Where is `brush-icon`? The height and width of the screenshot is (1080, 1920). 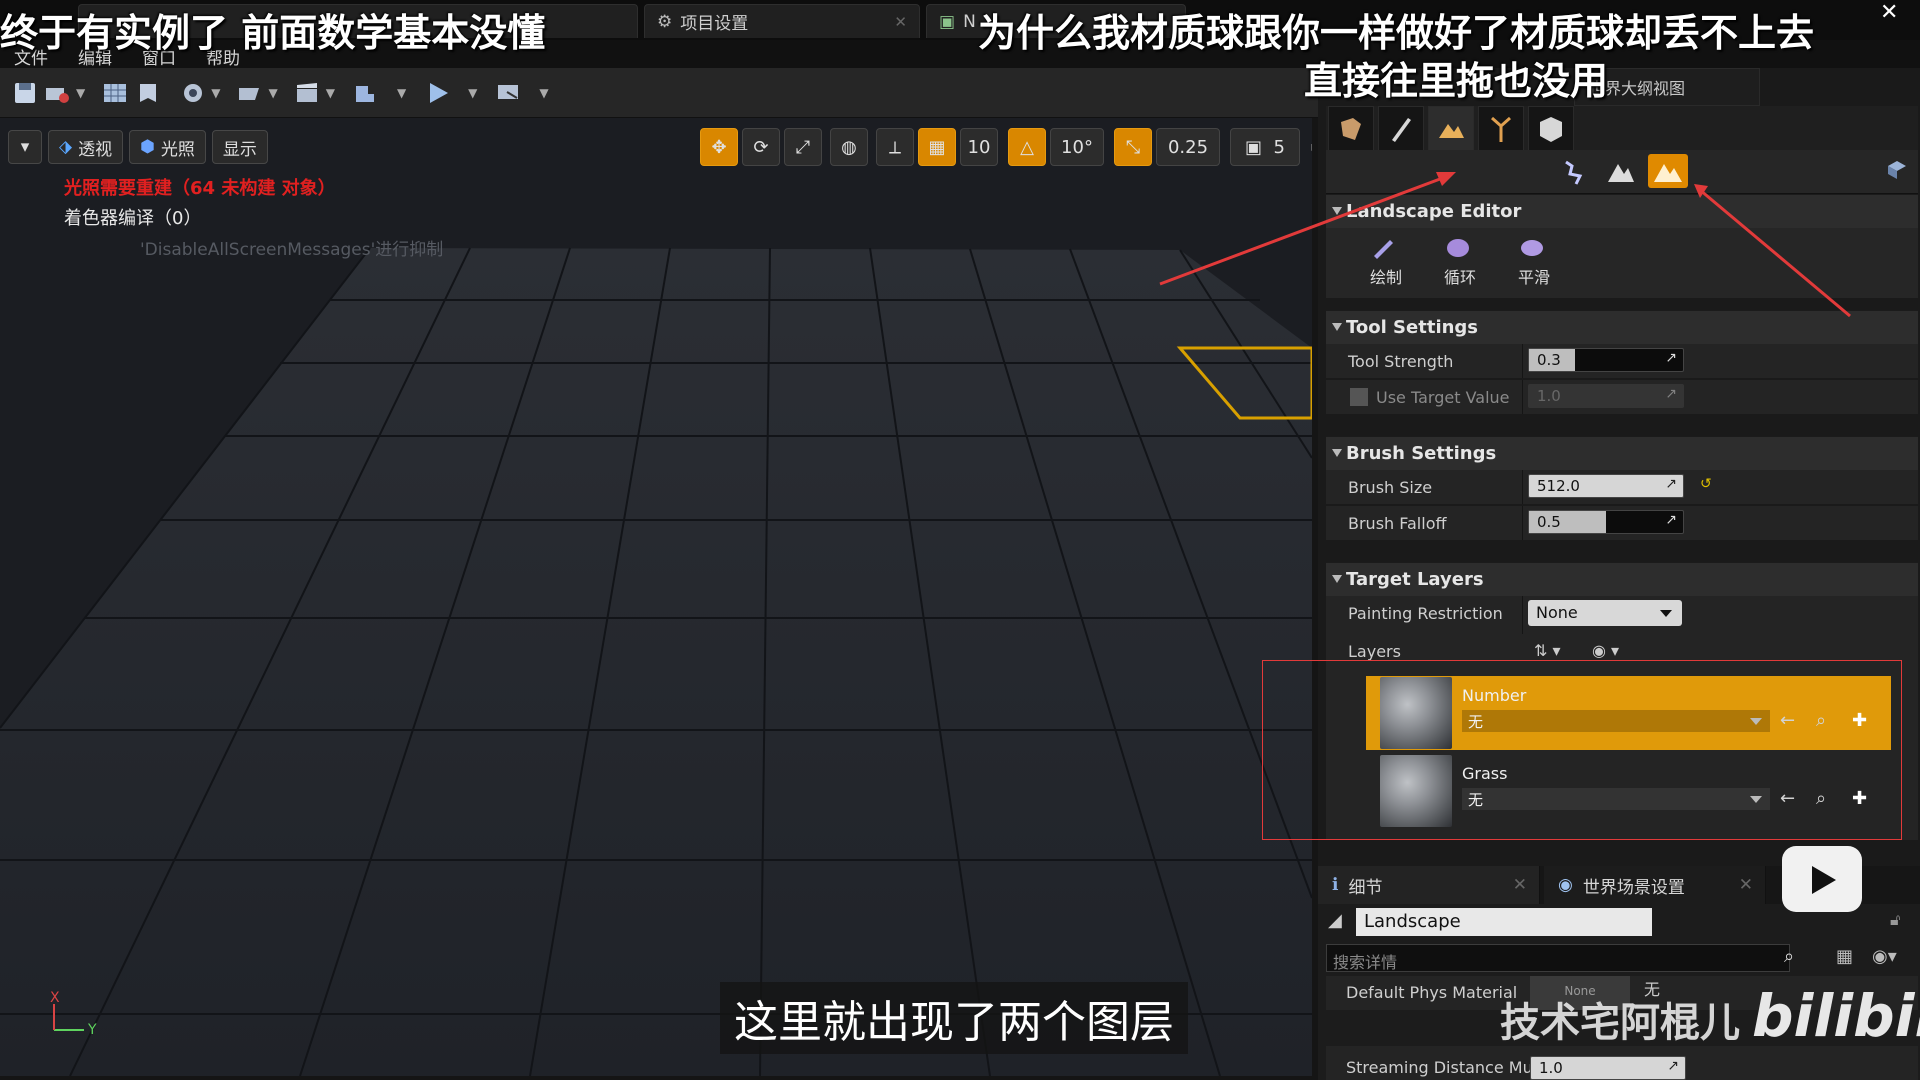
brush-icon is located at coordinates (1383, 249).